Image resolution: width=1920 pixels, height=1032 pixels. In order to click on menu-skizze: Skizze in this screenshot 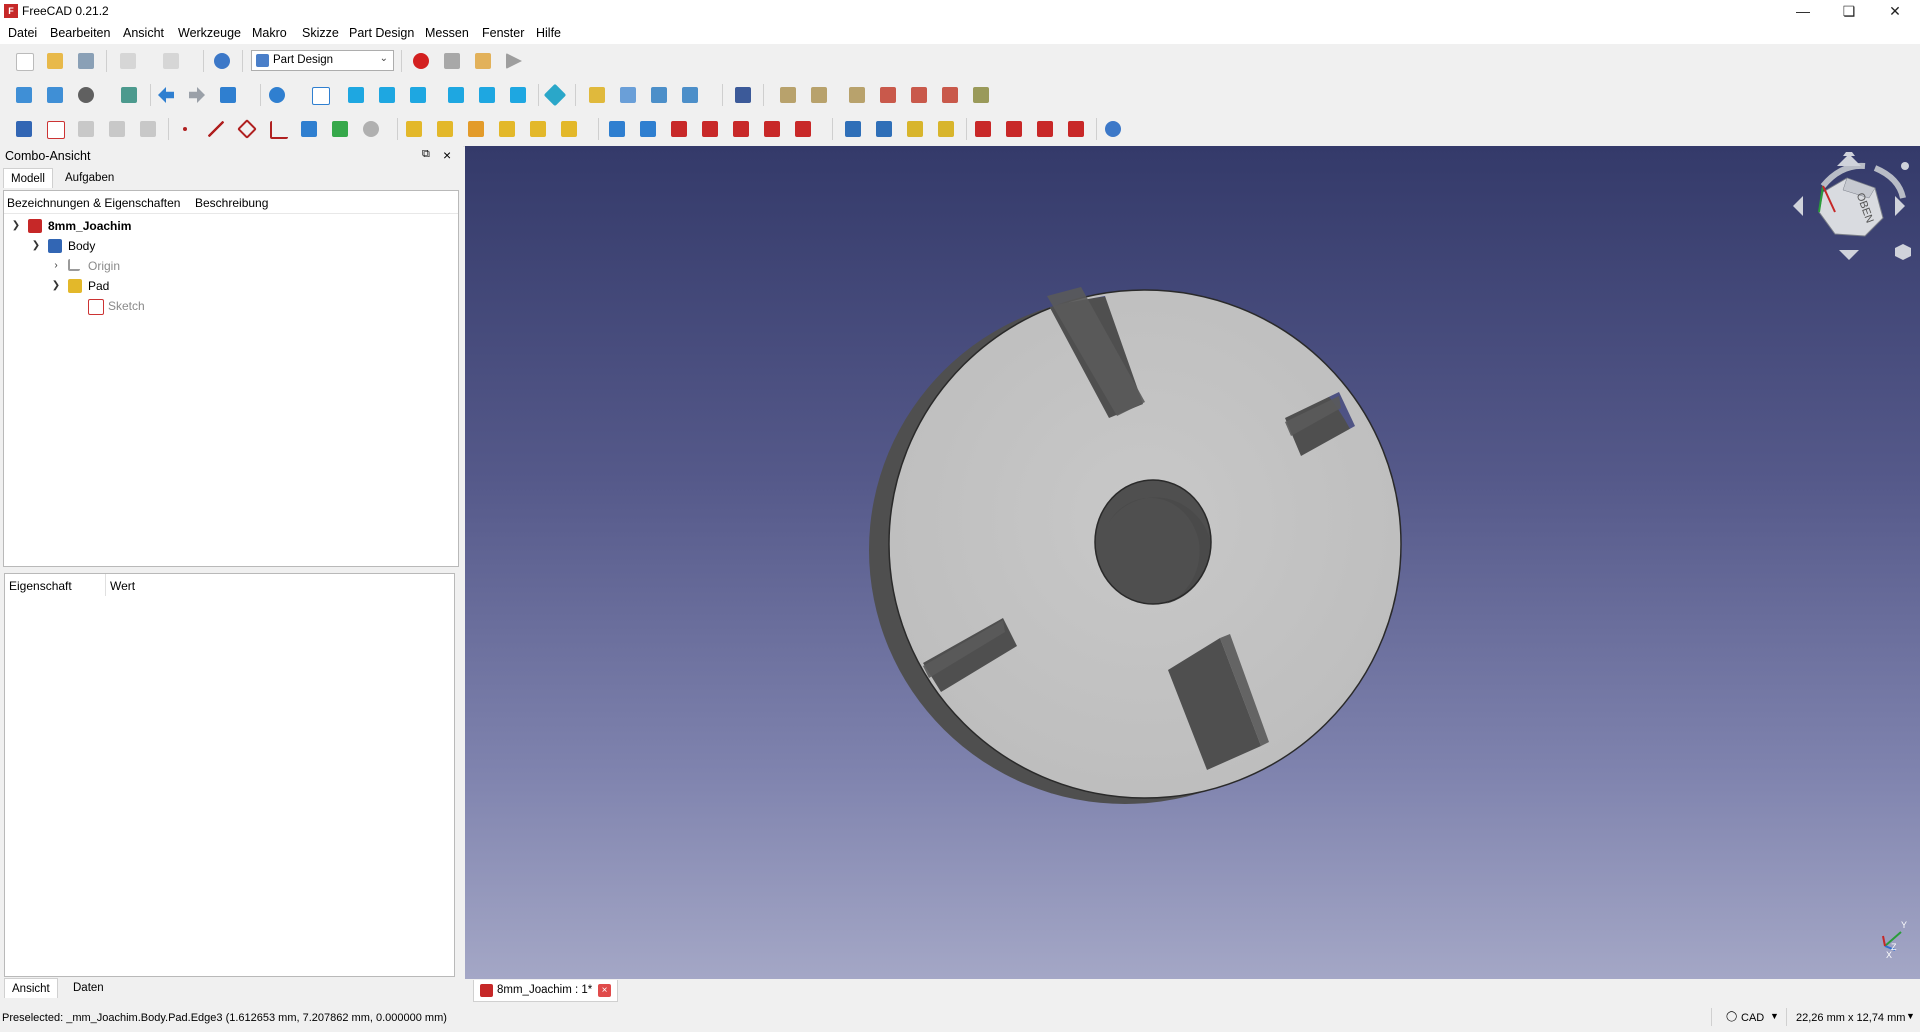, I will do `click(320, 33)`.